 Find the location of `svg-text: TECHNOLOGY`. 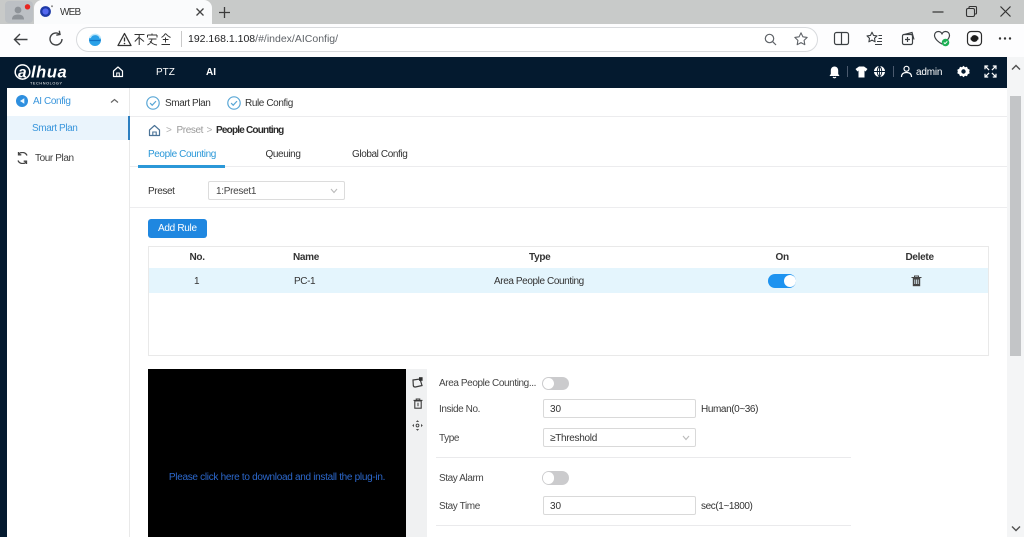

svg-text: TECHNOLOGY is located at coordinates (46, 84).